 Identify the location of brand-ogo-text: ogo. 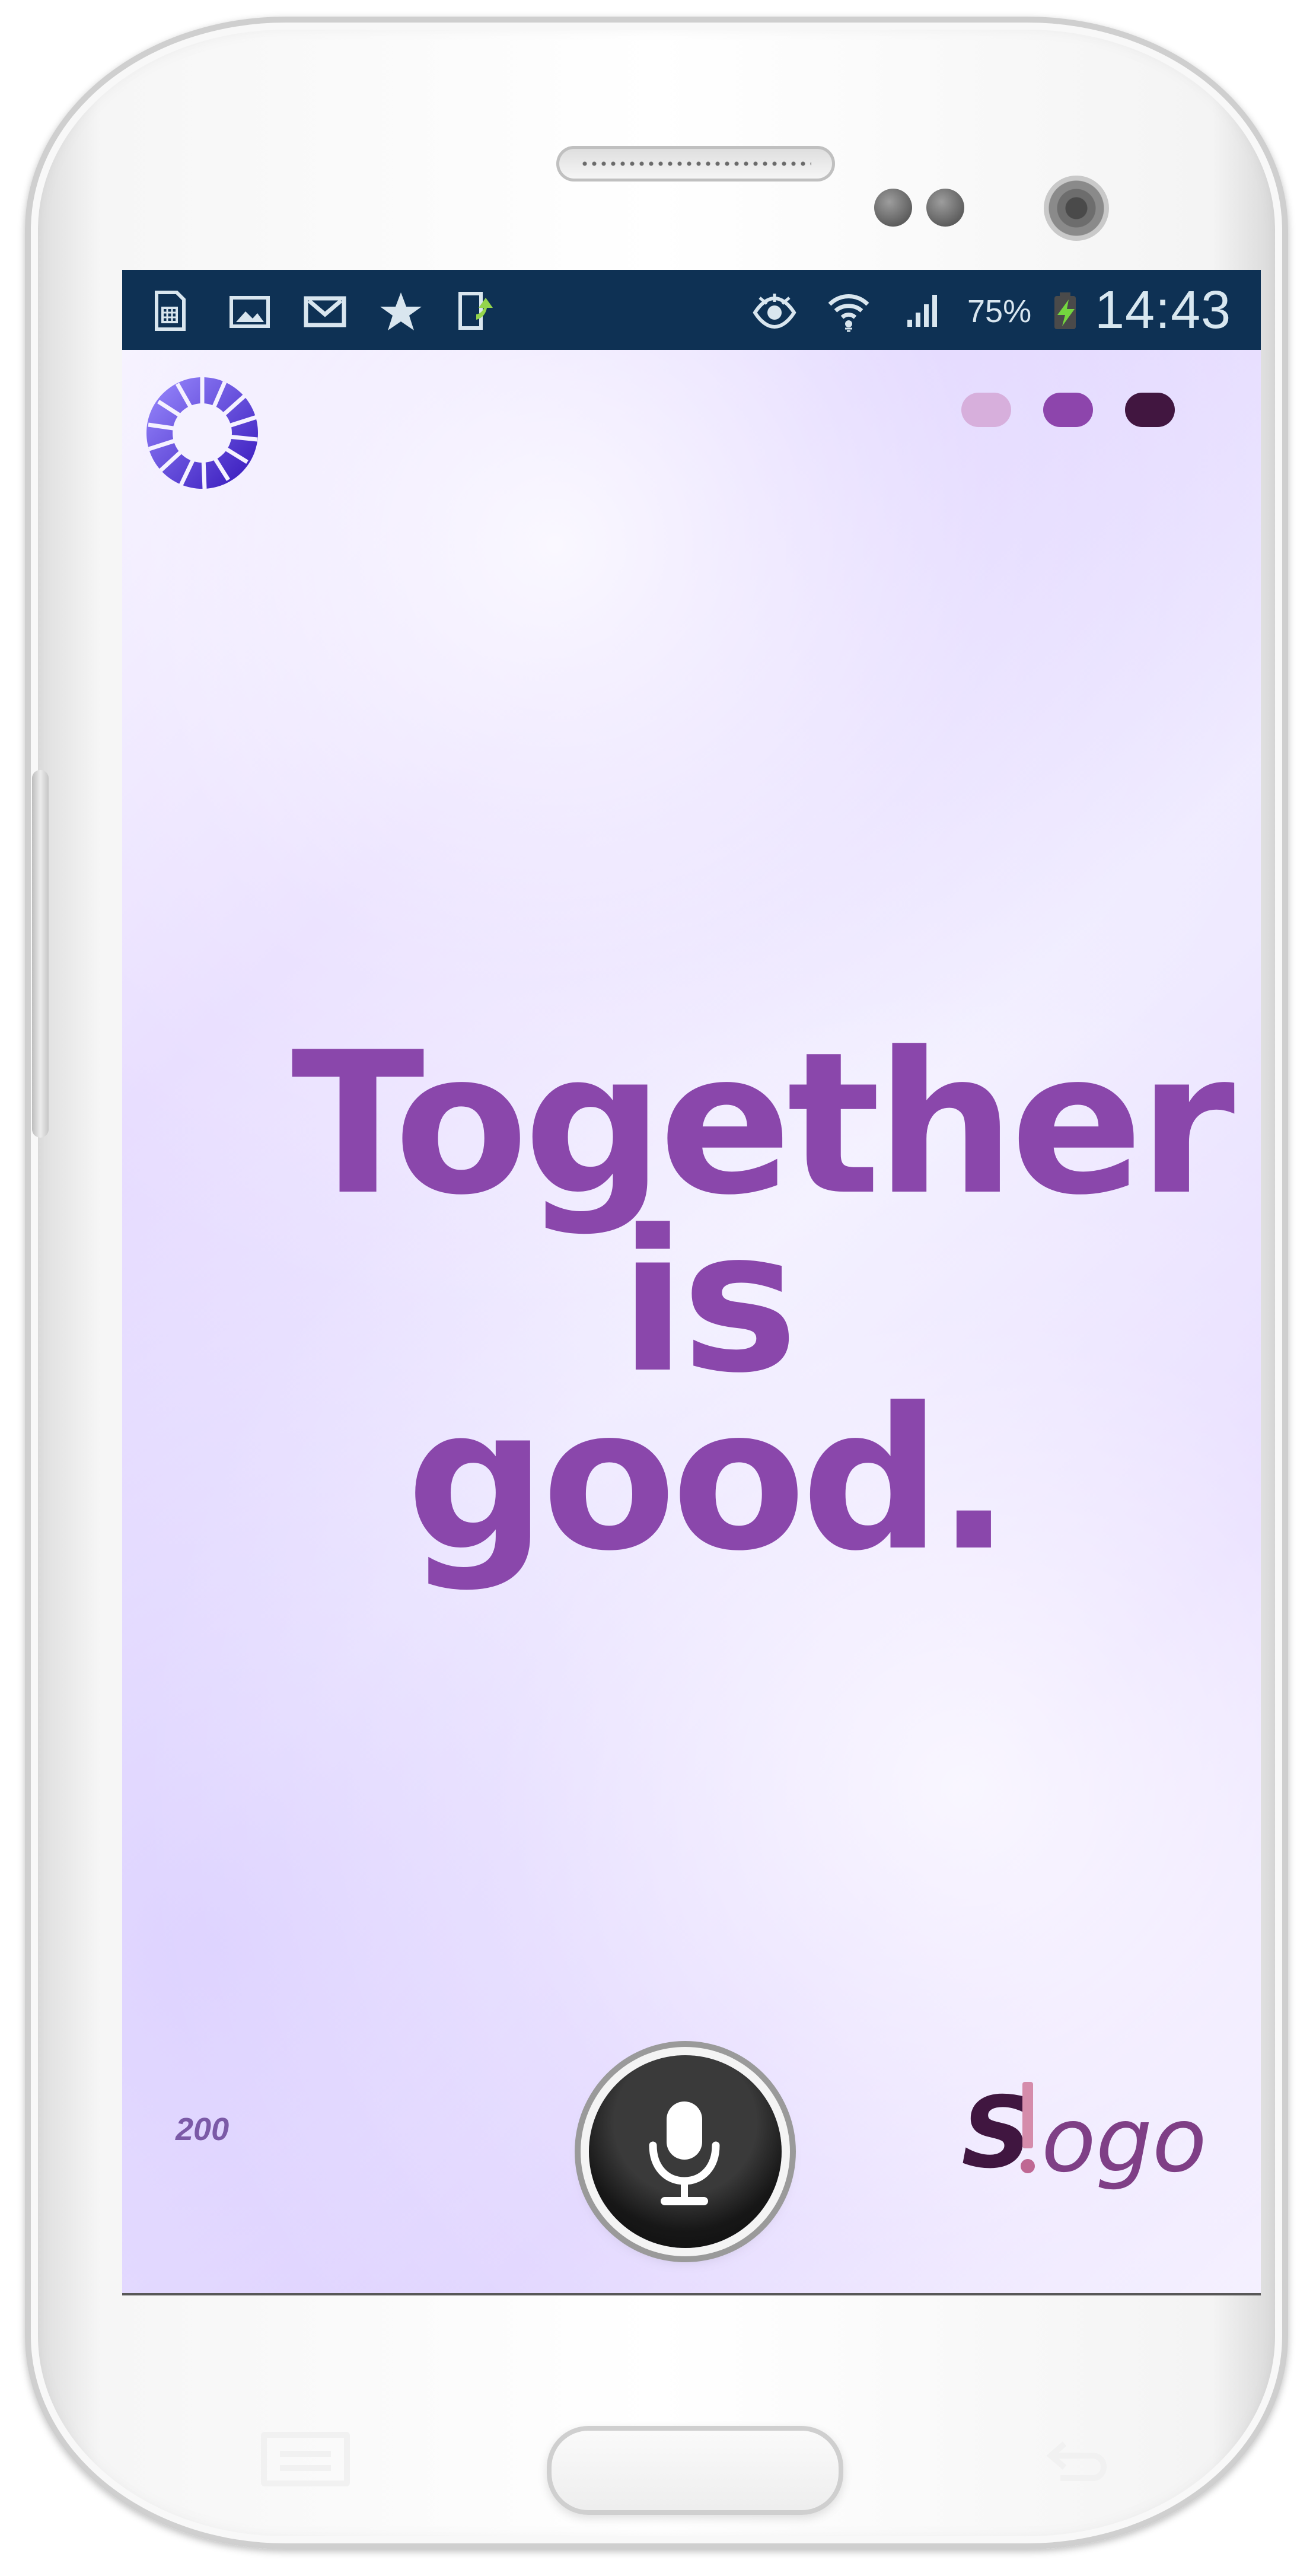
(1124, 2140).